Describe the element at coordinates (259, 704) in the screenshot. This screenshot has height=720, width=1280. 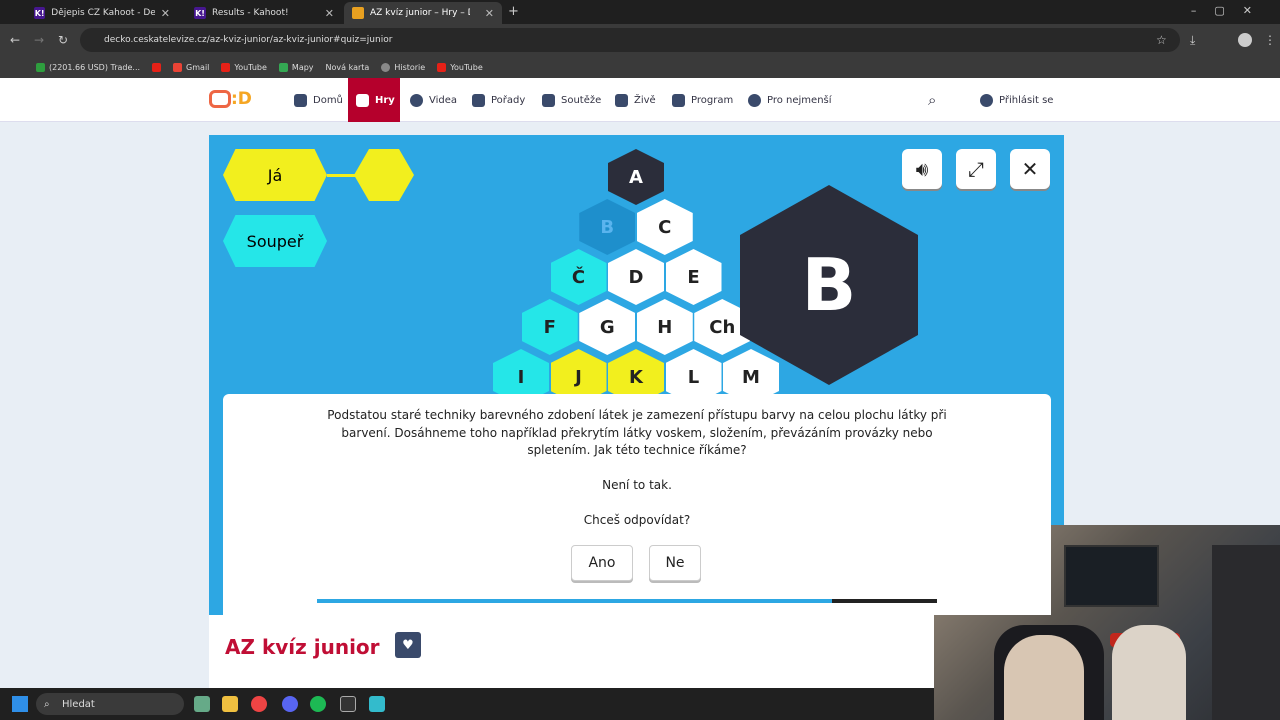
I see `chrome-icon` at that location.